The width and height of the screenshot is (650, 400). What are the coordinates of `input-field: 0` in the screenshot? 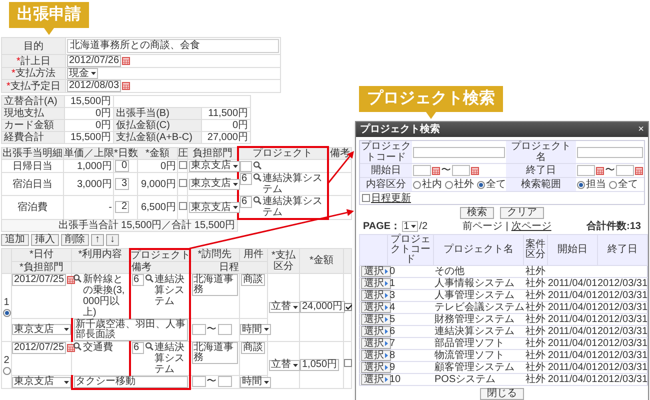 It's located at (122, 166).